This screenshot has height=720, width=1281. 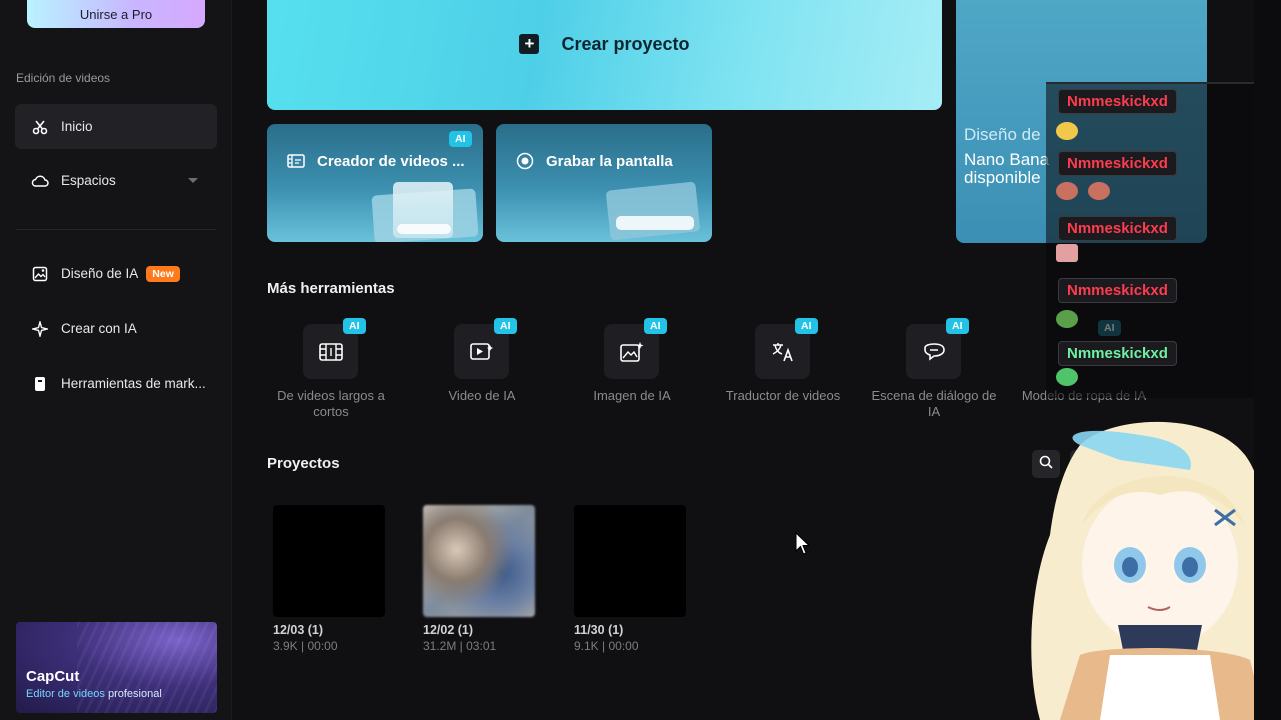 I want to click on sidebar-item-label: Crear con IA, so click(x=99, y=328).